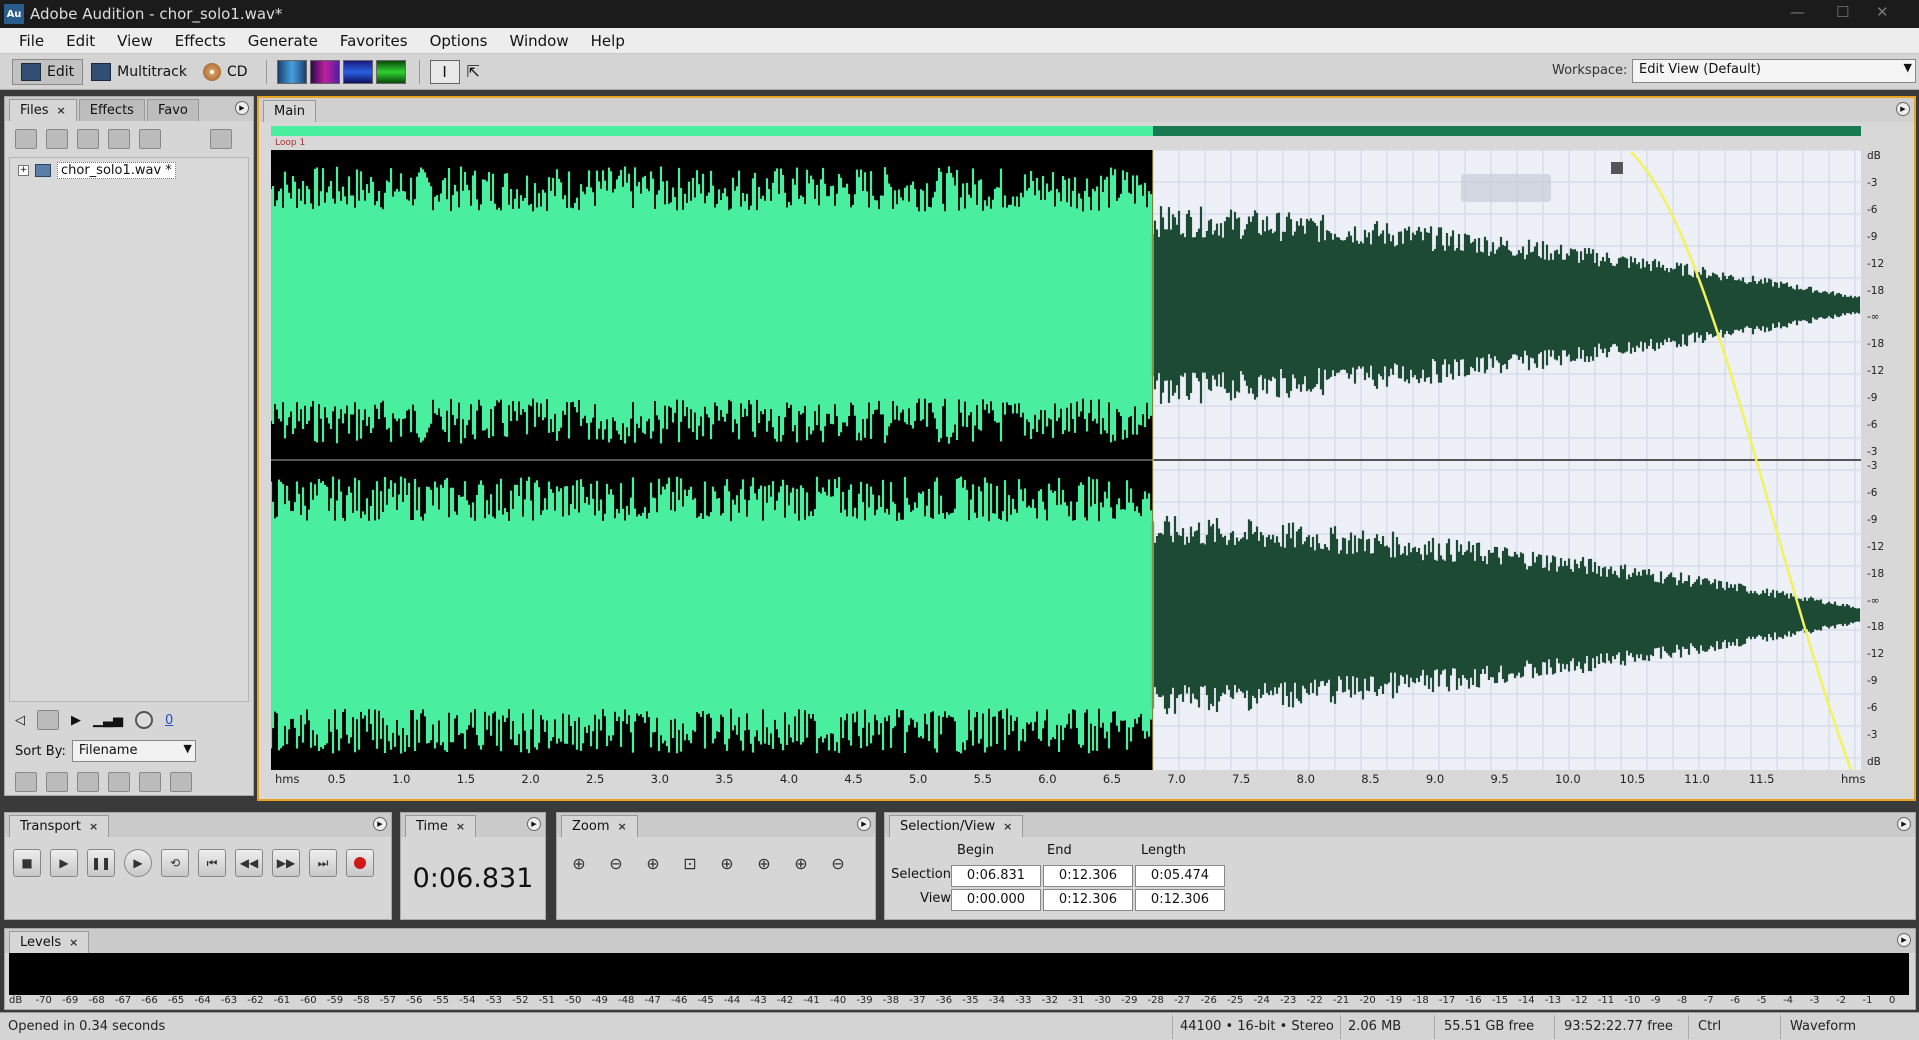  I want to click on fast-forward-button: ▶▶, so click(286, 863).